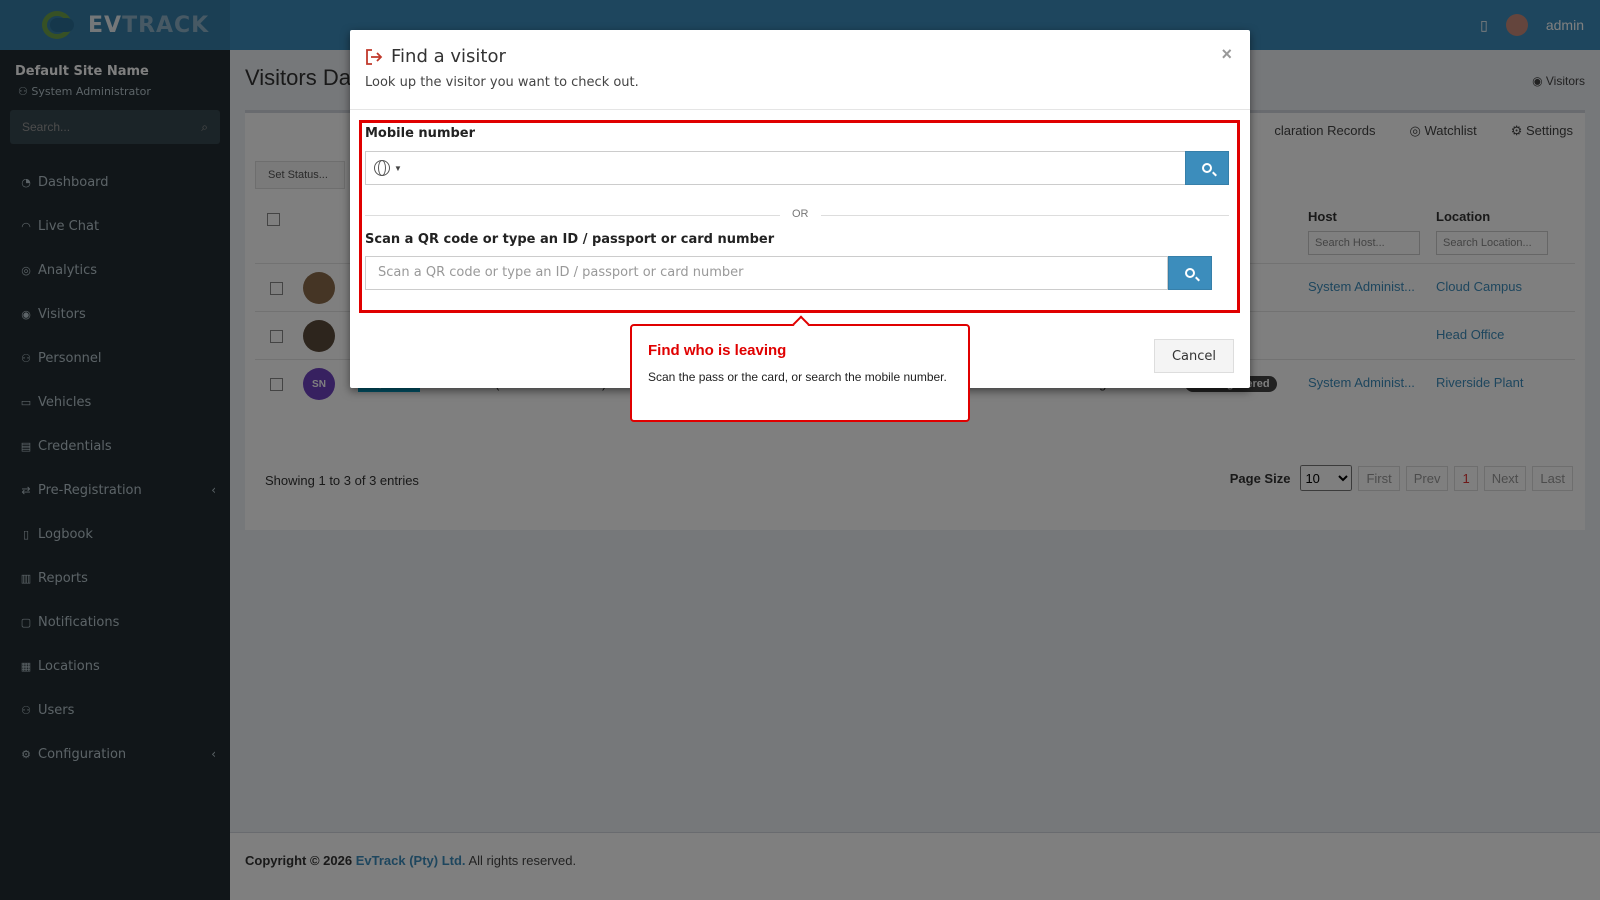 This screenshot has width=1600, height=900. What do you see at coordinates (800, 214) in the screenshot?
I see `or-separator: OR` at bounding box center [800, 214].